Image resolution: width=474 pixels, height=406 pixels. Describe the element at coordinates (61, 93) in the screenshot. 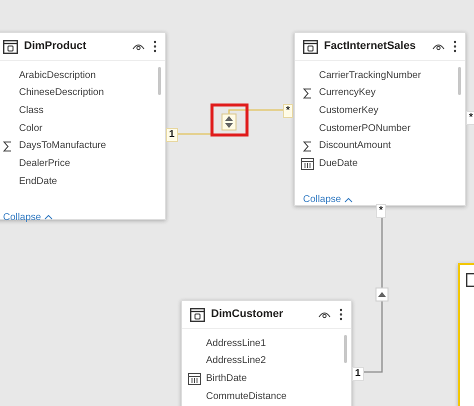

I see `field-name: ChineseDescription` at that location.